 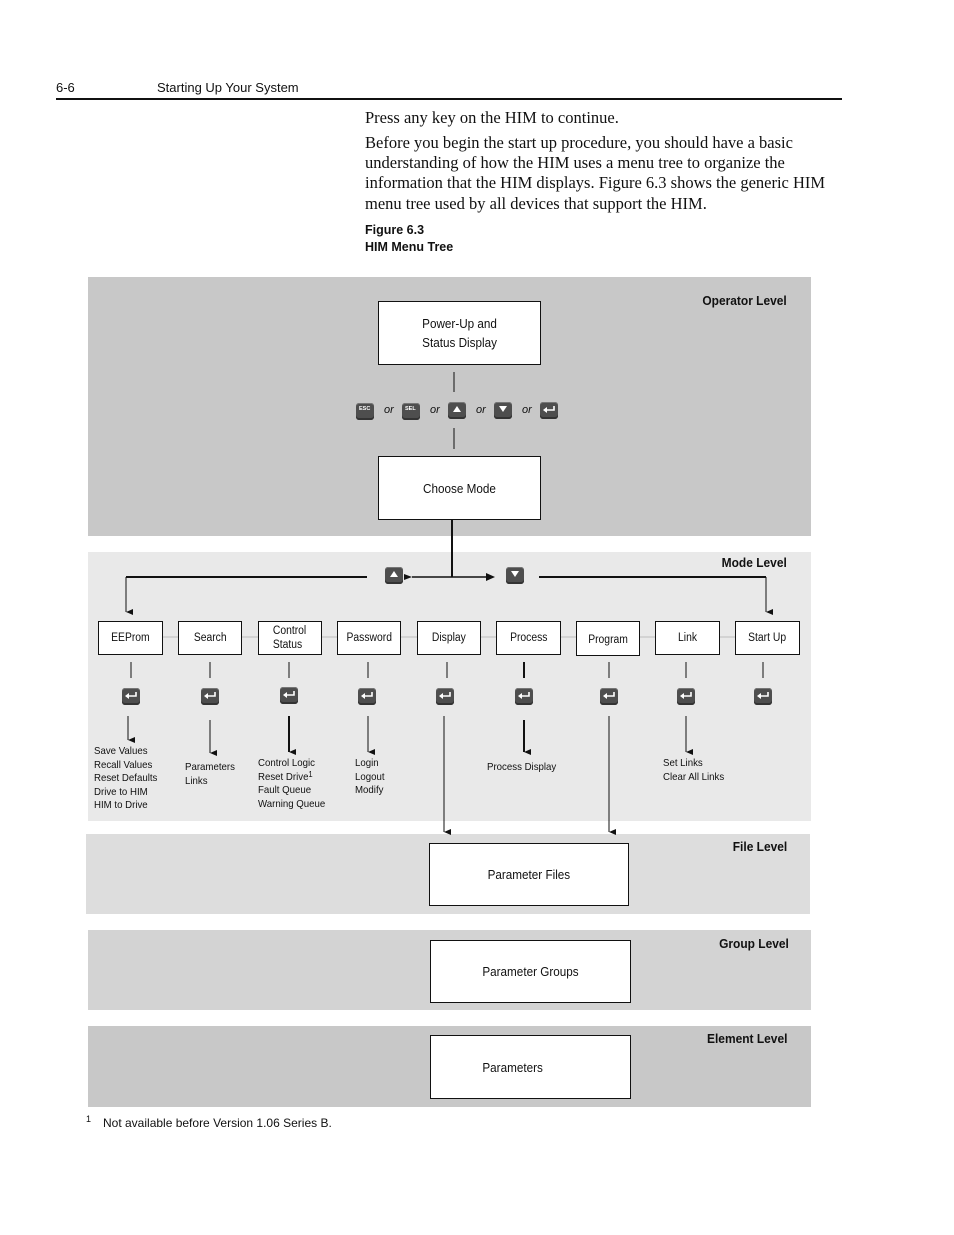 What do you see at coordinates (512, 1067) in the screenshot?
I see `parameters-label: Parameters` at bounding box center [512, 1067].